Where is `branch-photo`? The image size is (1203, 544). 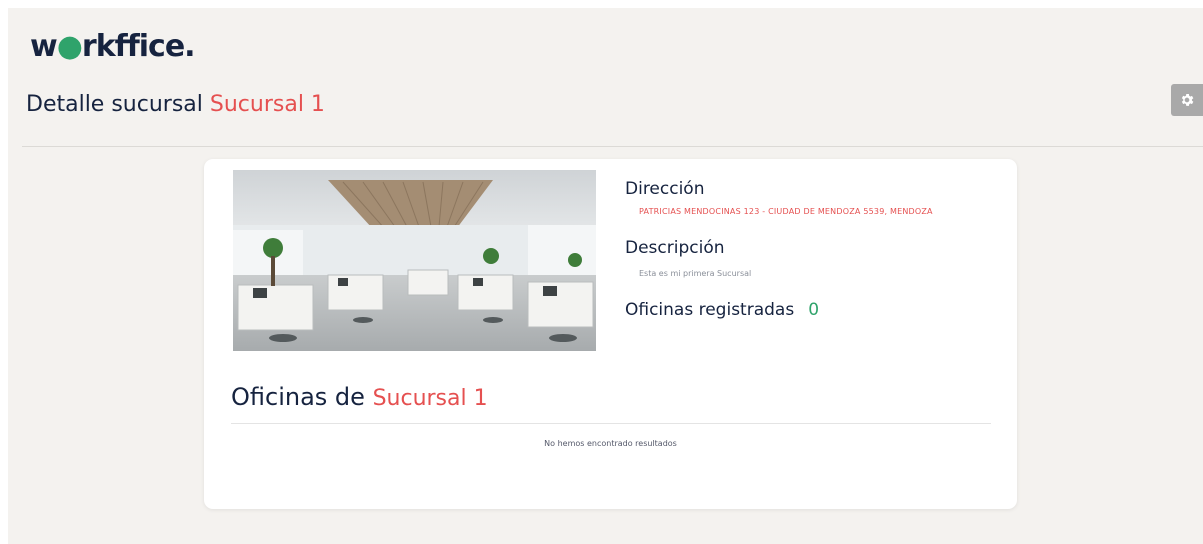
branch-photo is located at coordinates (414, 260).